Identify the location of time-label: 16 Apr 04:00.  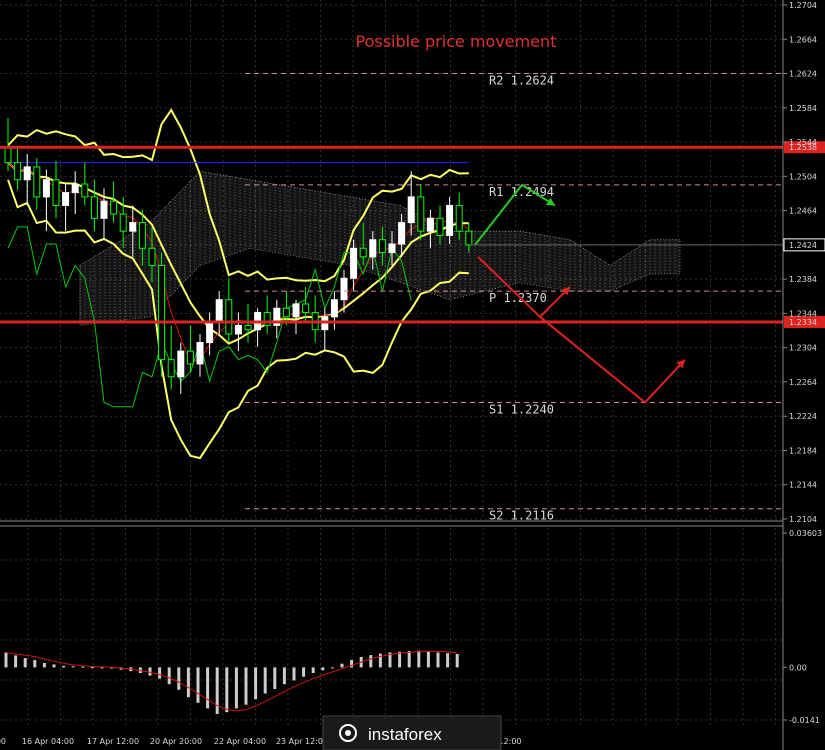
(48, 741).